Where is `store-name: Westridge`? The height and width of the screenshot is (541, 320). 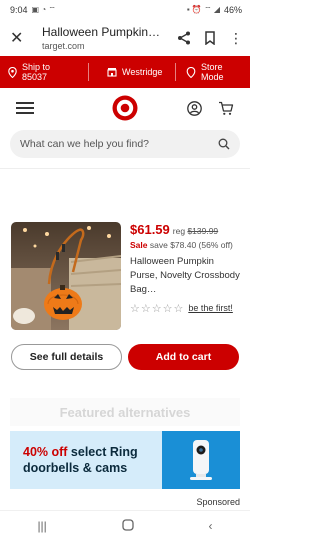 store-name: Westridge is located at coordinates (142, 72).